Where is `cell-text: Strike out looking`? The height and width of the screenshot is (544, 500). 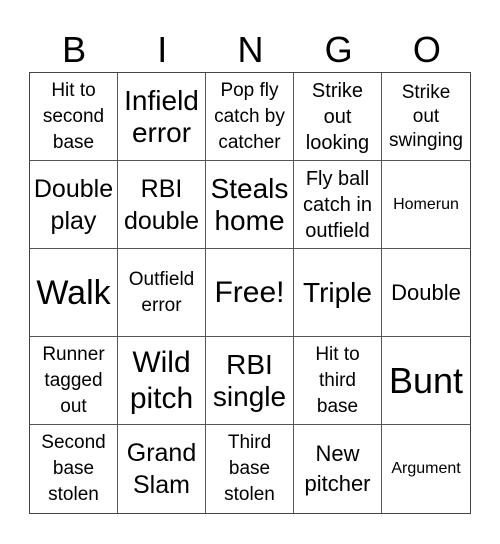
cell-text: Strike out looking is located at coordinates (337, 116).